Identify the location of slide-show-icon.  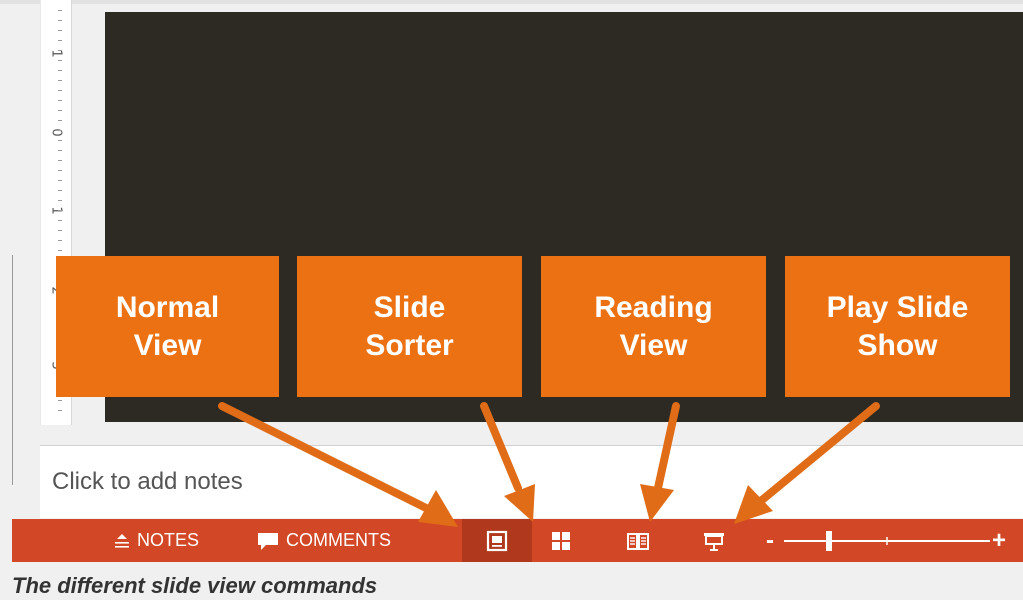
(714, 541).